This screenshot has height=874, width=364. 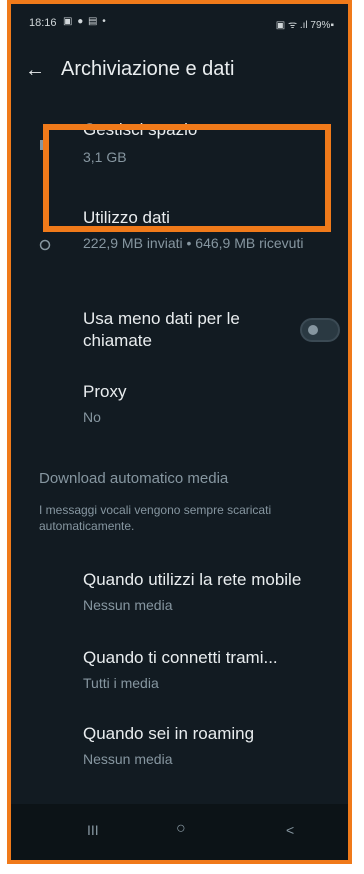 I want to click on data-usage-subtitle: 222,9 MB inviati • 646,9 MB ricevuti, so click(x=193, y=243).